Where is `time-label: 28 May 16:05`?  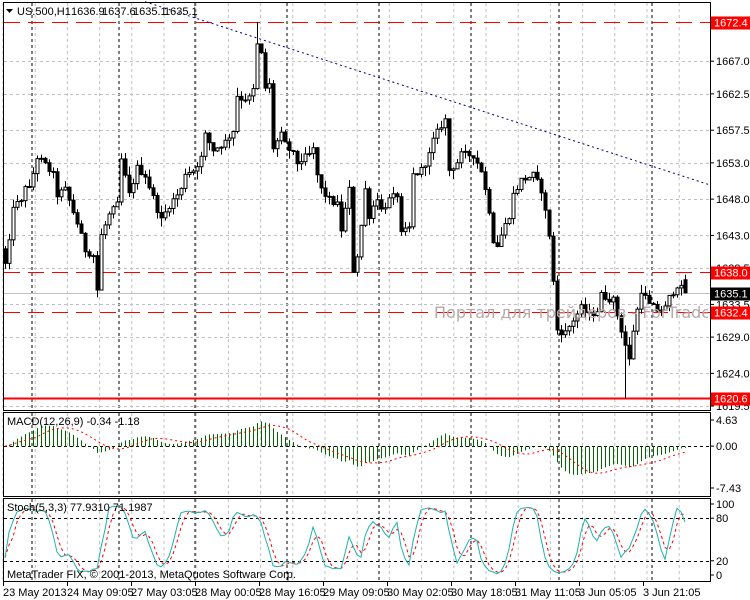
time-label: 28 May 16:05 is located at coordinates (292, 593).